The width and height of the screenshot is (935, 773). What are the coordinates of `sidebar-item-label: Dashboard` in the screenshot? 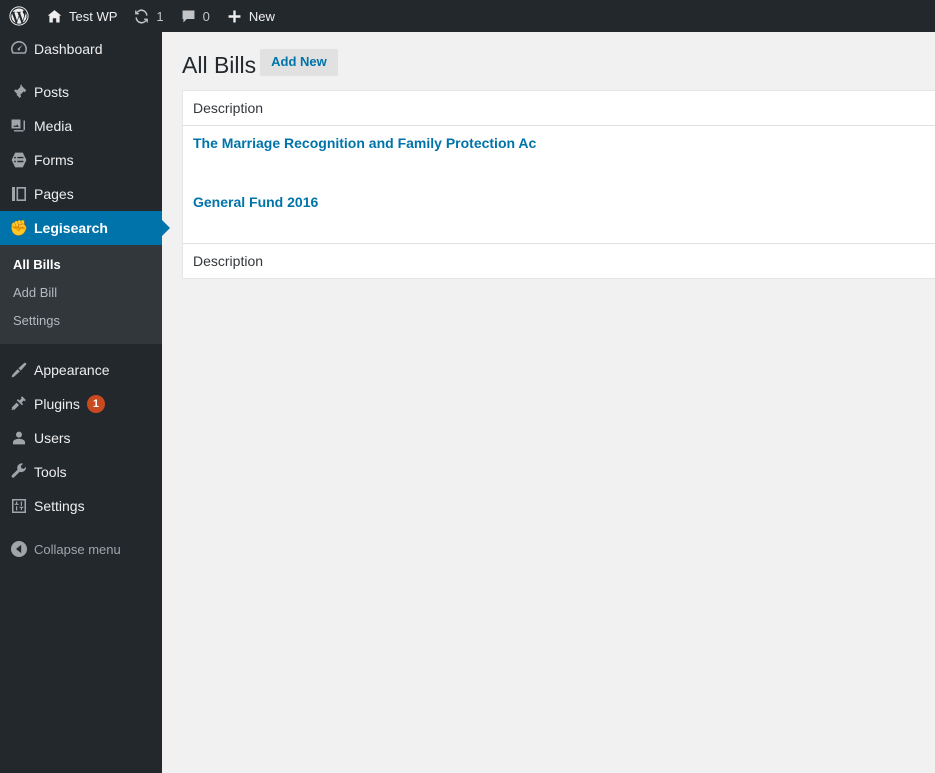 It's located at (68, 49).